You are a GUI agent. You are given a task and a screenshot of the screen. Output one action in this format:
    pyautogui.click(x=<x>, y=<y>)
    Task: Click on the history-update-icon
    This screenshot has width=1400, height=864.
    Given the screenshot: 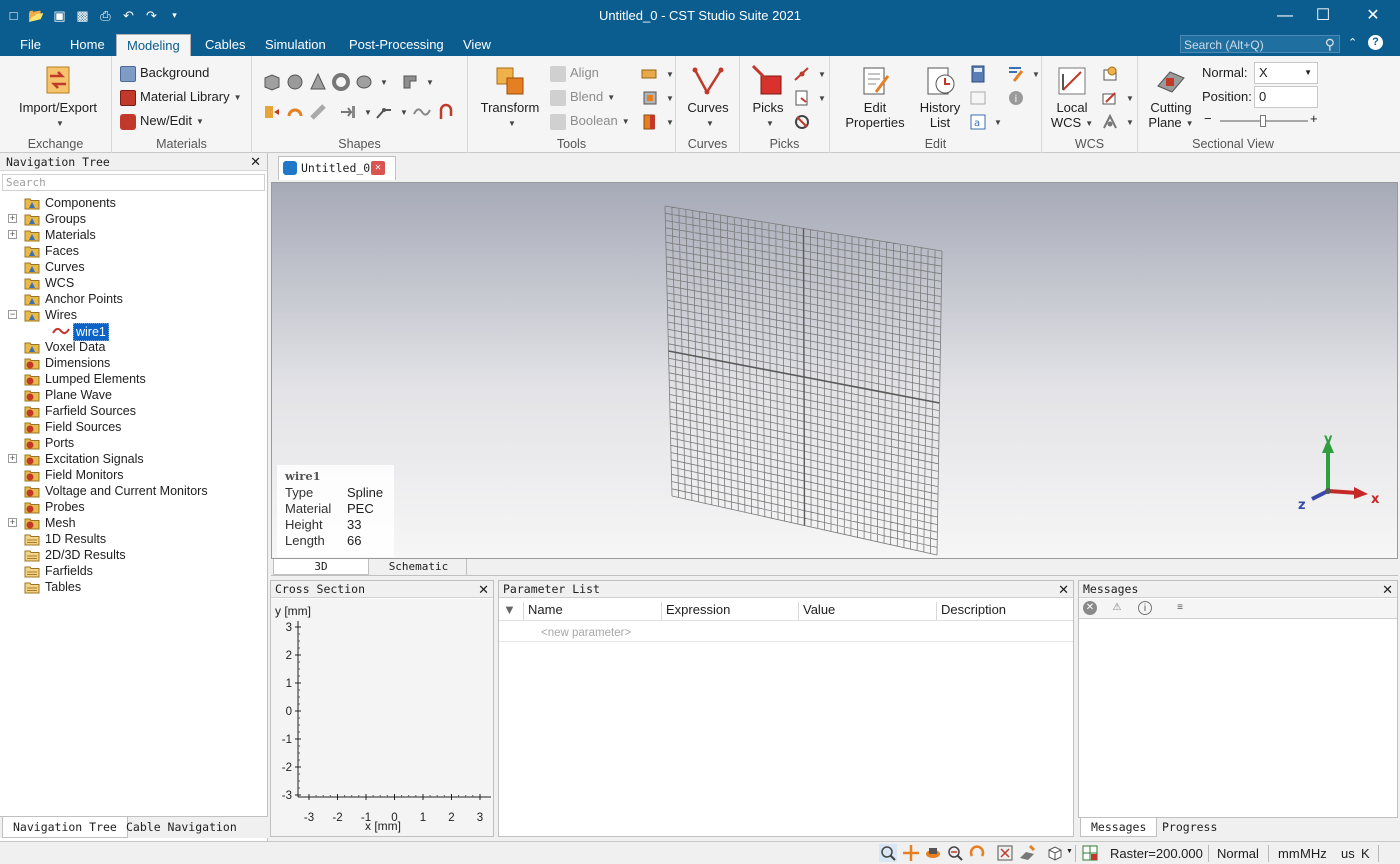 What is the action you would take?
    pyautogui.click(x=978, y=98)
    